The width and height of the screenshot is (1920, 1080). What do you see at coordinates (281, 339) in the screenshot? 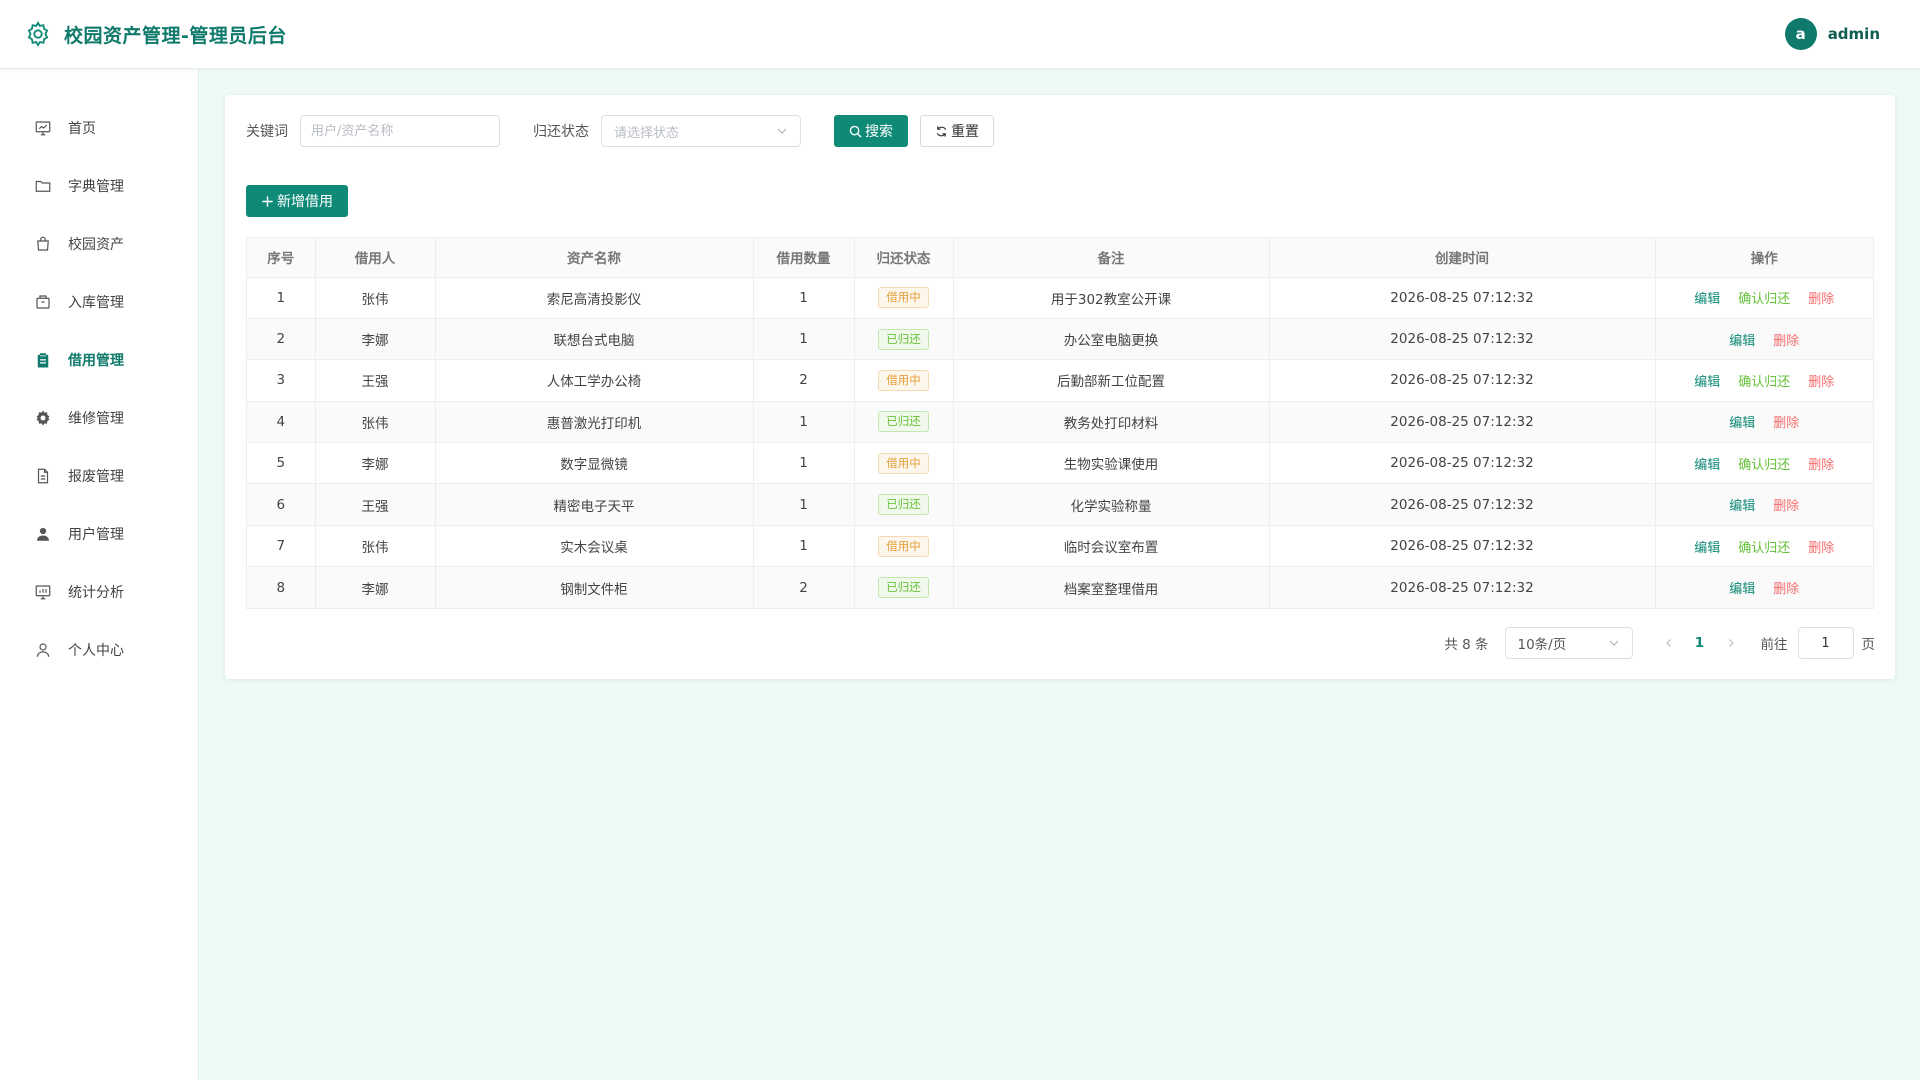
I see `cell-no: 2` at bounding box center [281, 339].